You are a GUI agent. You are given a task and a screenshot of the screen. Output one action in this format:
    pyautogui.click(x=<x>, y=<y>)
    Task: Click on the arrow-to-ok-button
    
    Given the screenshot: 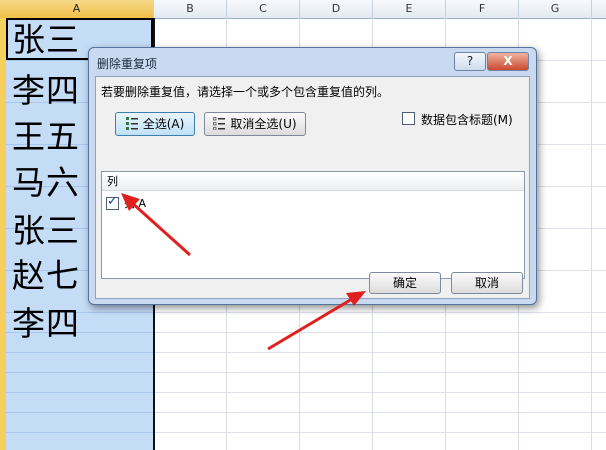 What is the action you would take?
    pyautogui.click(x=316, y=321)
    